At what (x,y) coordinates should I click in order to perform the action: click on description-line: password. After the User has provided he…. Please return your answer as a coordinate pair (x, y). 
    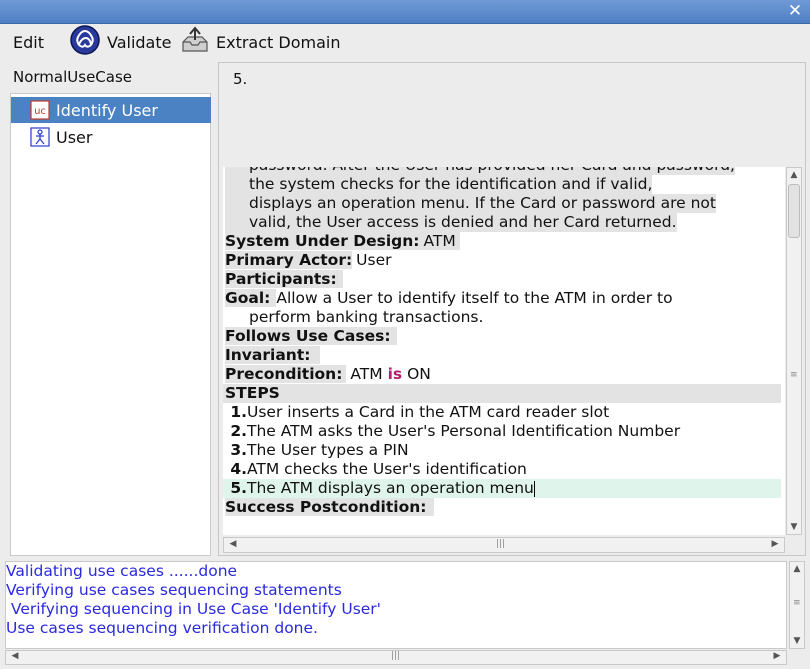
    Looking at the image, I should click on (480, 171).